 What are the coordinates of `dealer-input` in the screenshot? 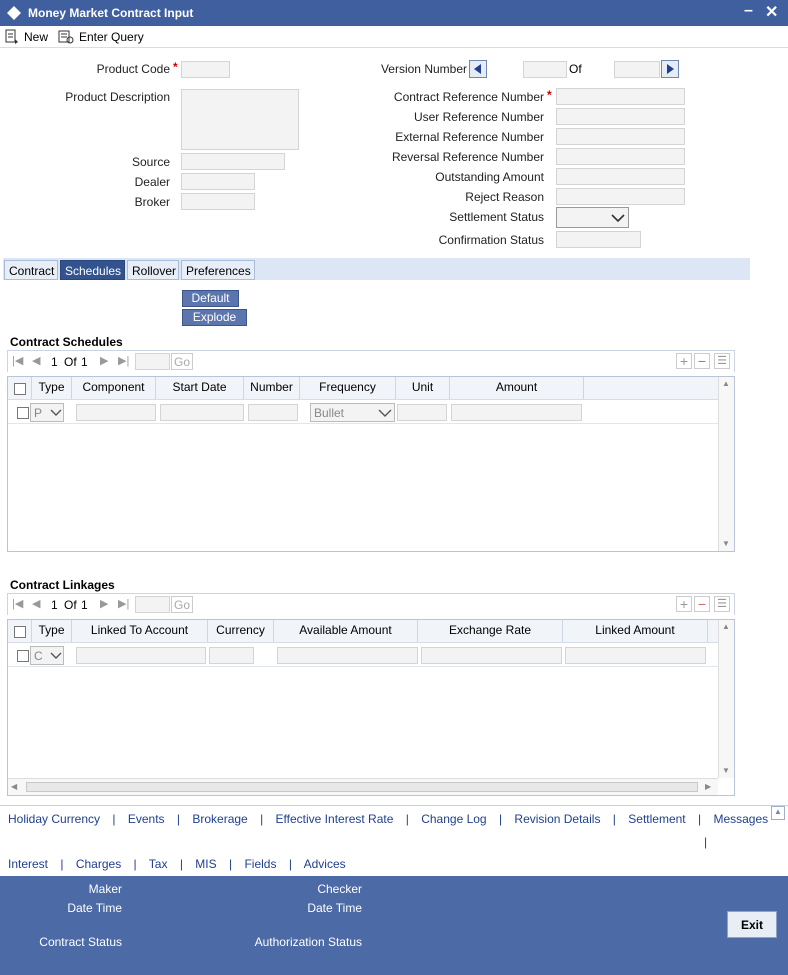 It's located at (218, 181).